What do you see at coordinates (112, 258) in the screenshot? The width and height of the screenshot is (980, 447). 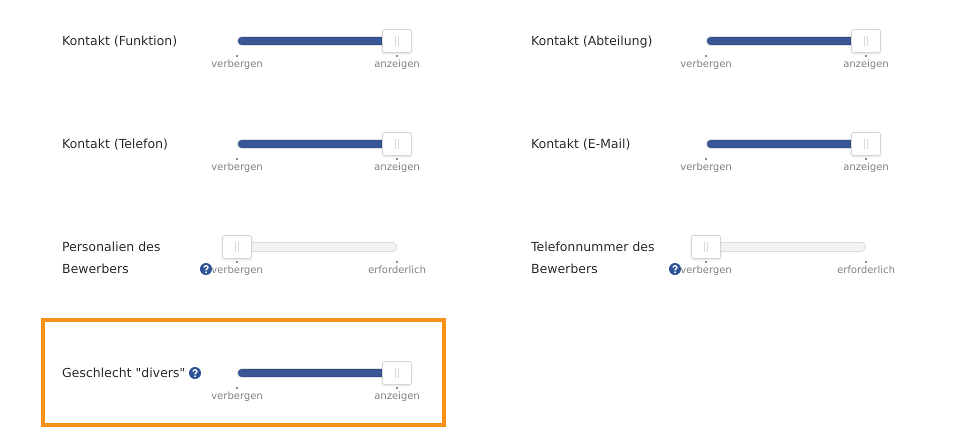 I see `setting-label: Personalien des Bewerbers` at bounding box center [112, 258].